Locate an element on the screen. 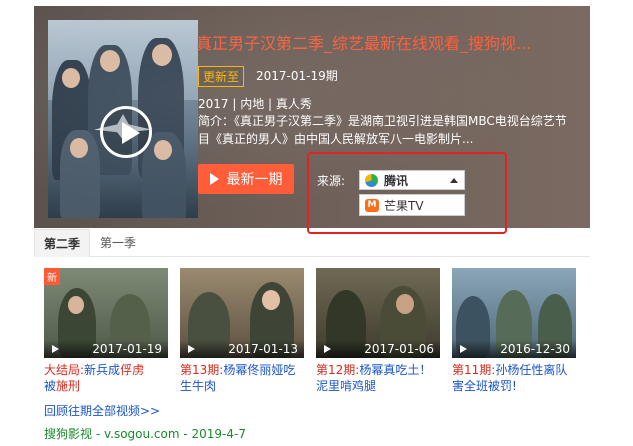 The width and height of the screenshot is (633, 446). show-meta: 2017 | 内地 | 真人秀 is located at coordinates (255, 104).